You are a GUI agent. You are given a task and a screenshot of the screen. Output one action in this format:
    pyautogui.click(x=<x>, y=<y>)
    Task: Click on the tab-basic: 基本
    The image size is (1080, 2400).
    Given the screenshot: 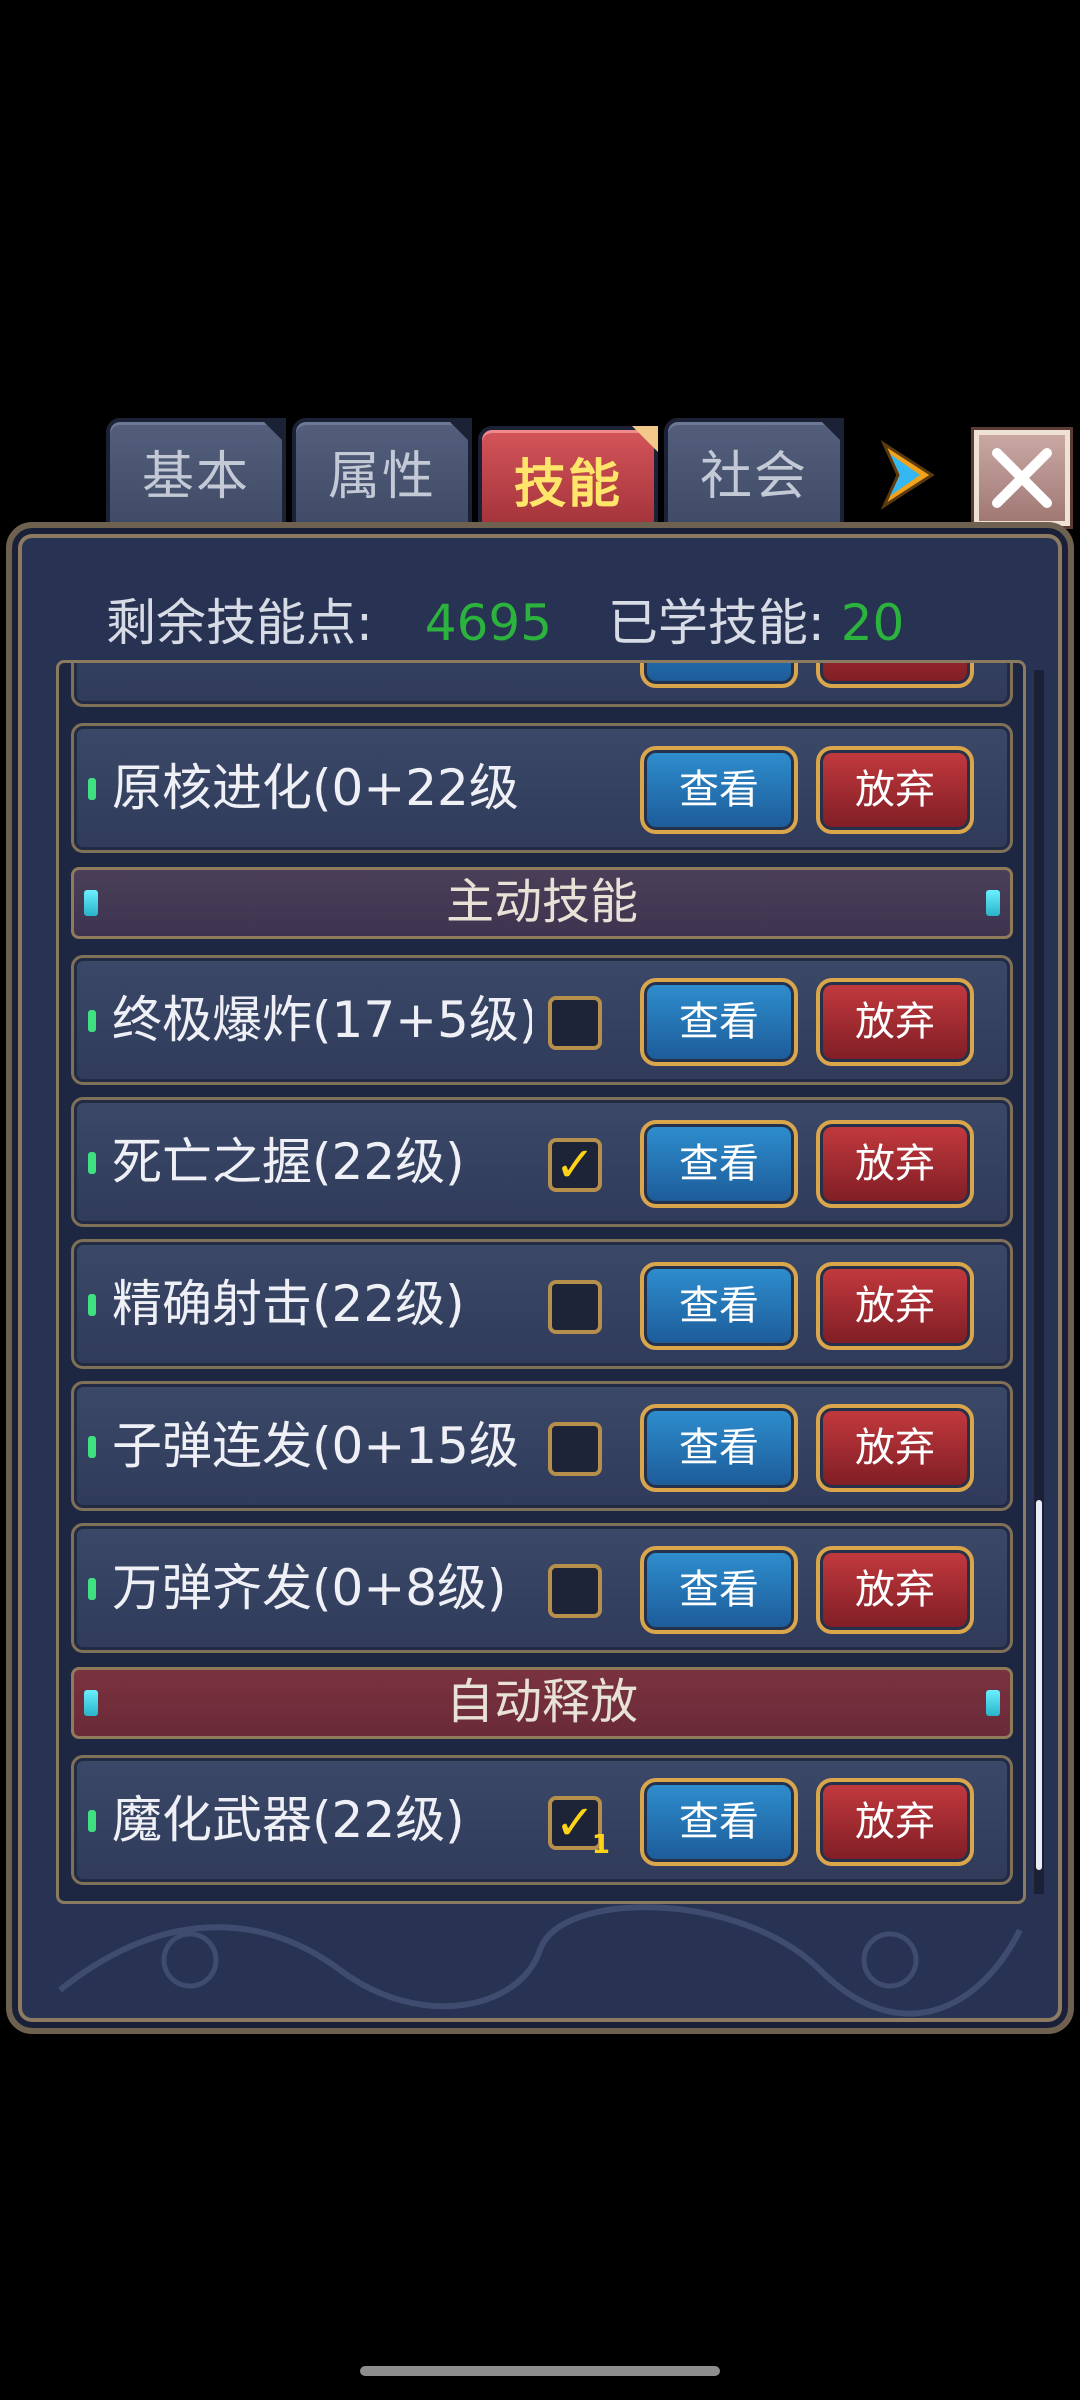 What is the action you would take?
    pyautogui.click(x=196, y=474)
    